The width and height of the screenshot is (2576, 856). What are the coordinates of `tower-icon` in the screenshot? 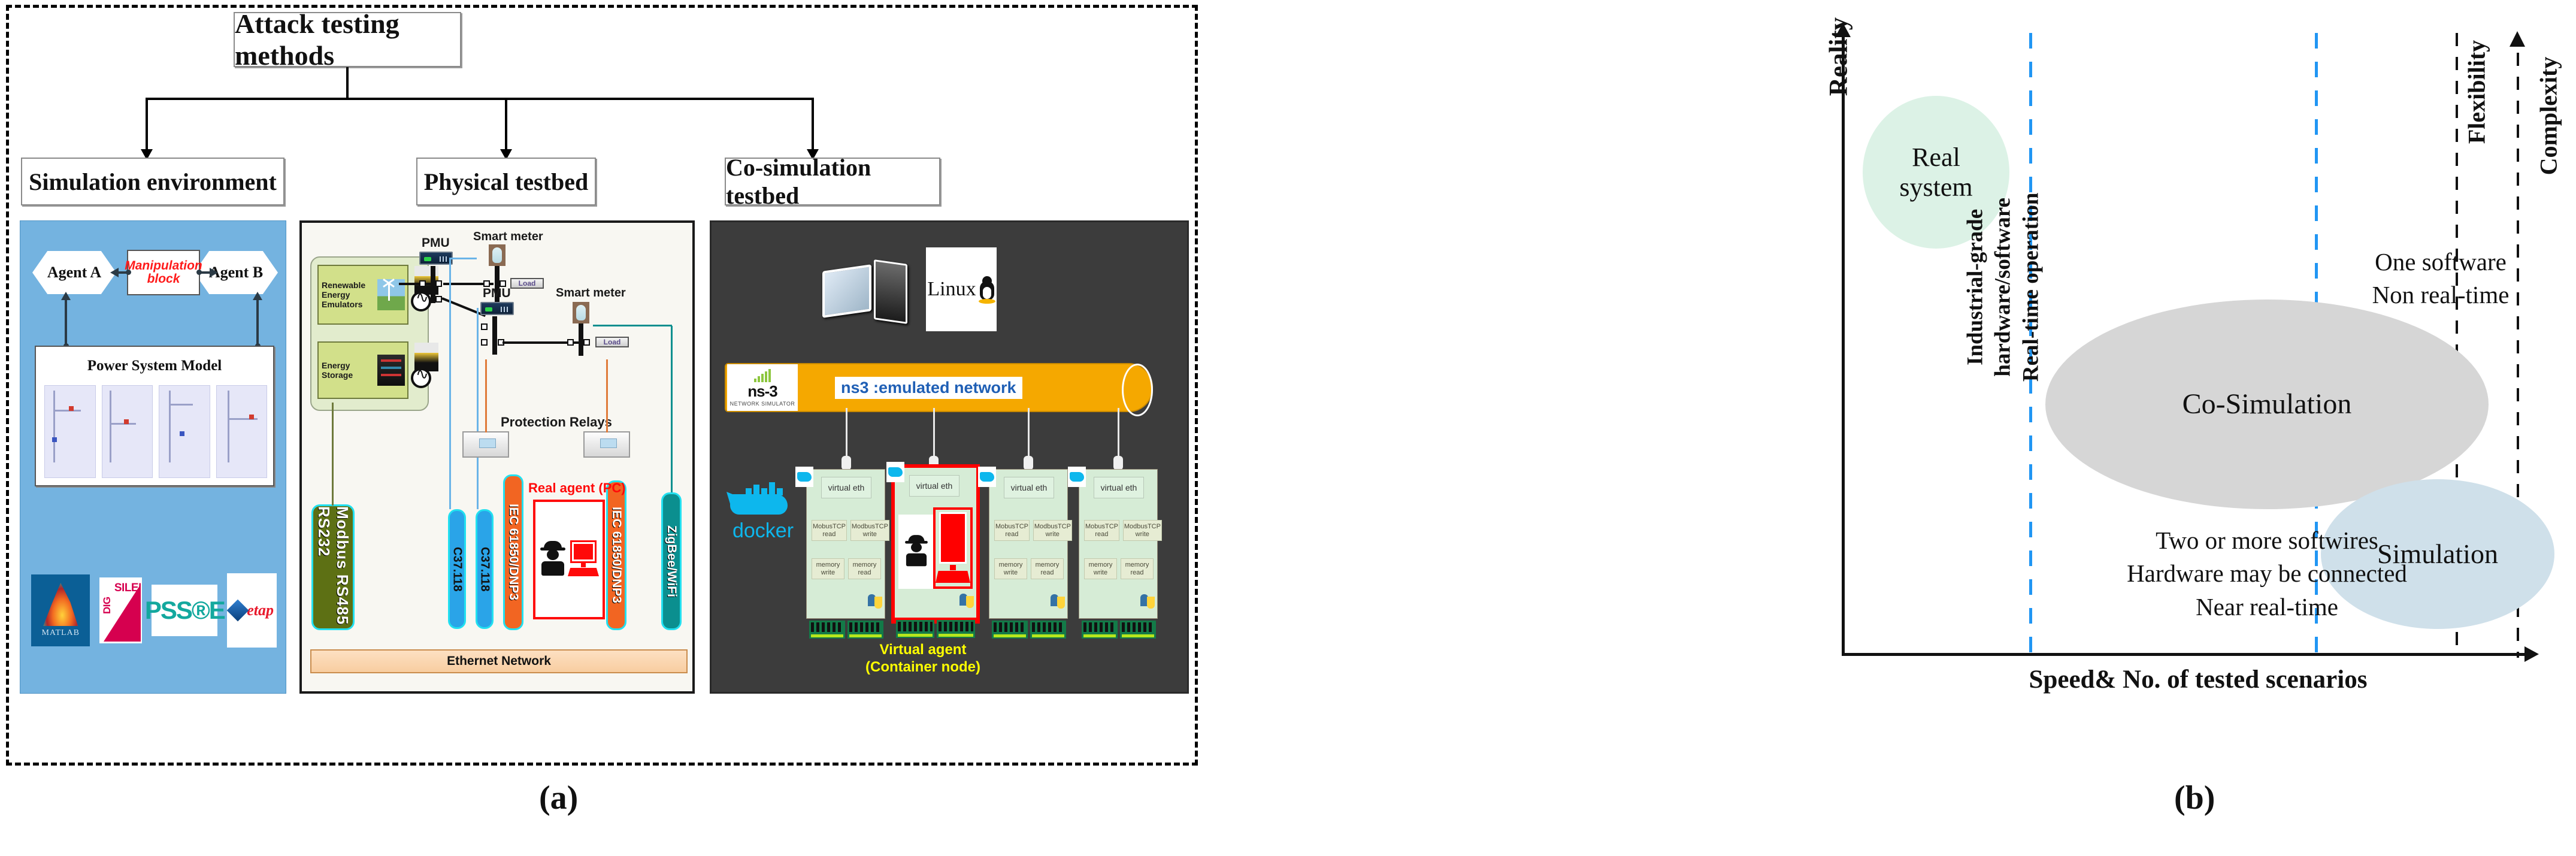 It's located at (890, 291).